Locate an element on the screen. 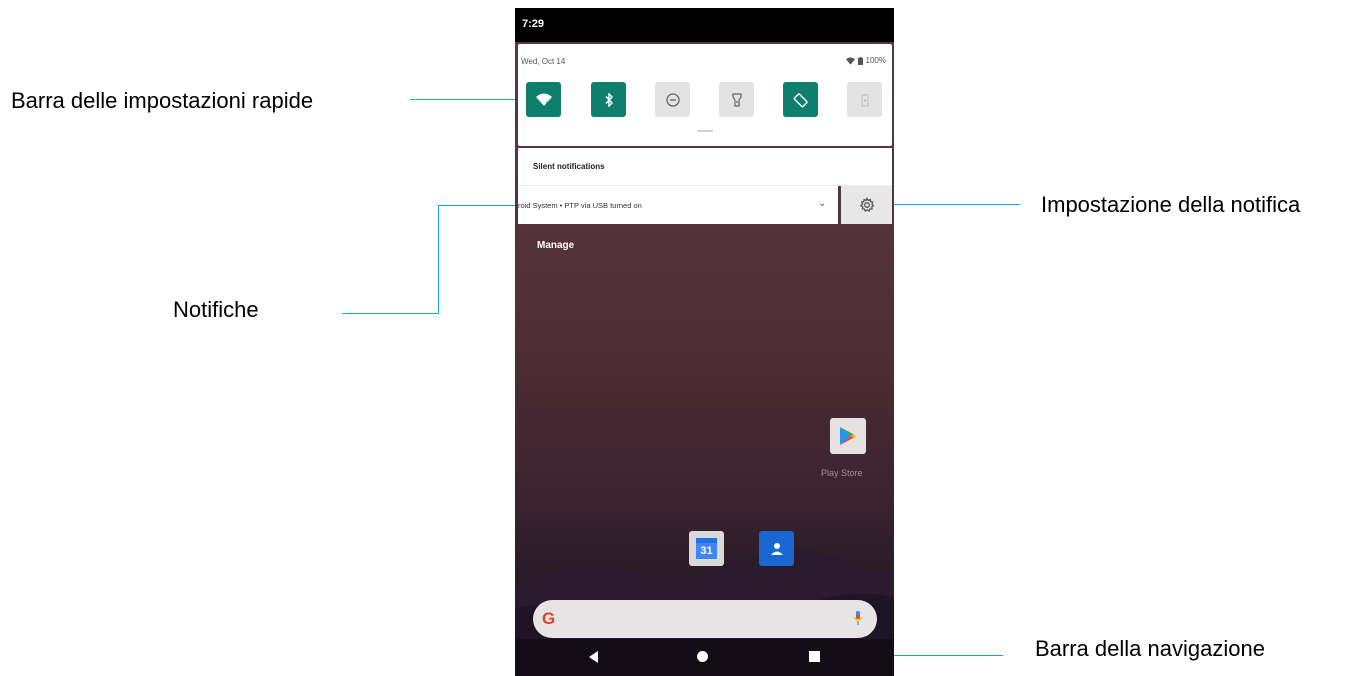 The height and width of the screenshot is (676, 1359). bluetooth-icon is located at coordinates (608, 99).